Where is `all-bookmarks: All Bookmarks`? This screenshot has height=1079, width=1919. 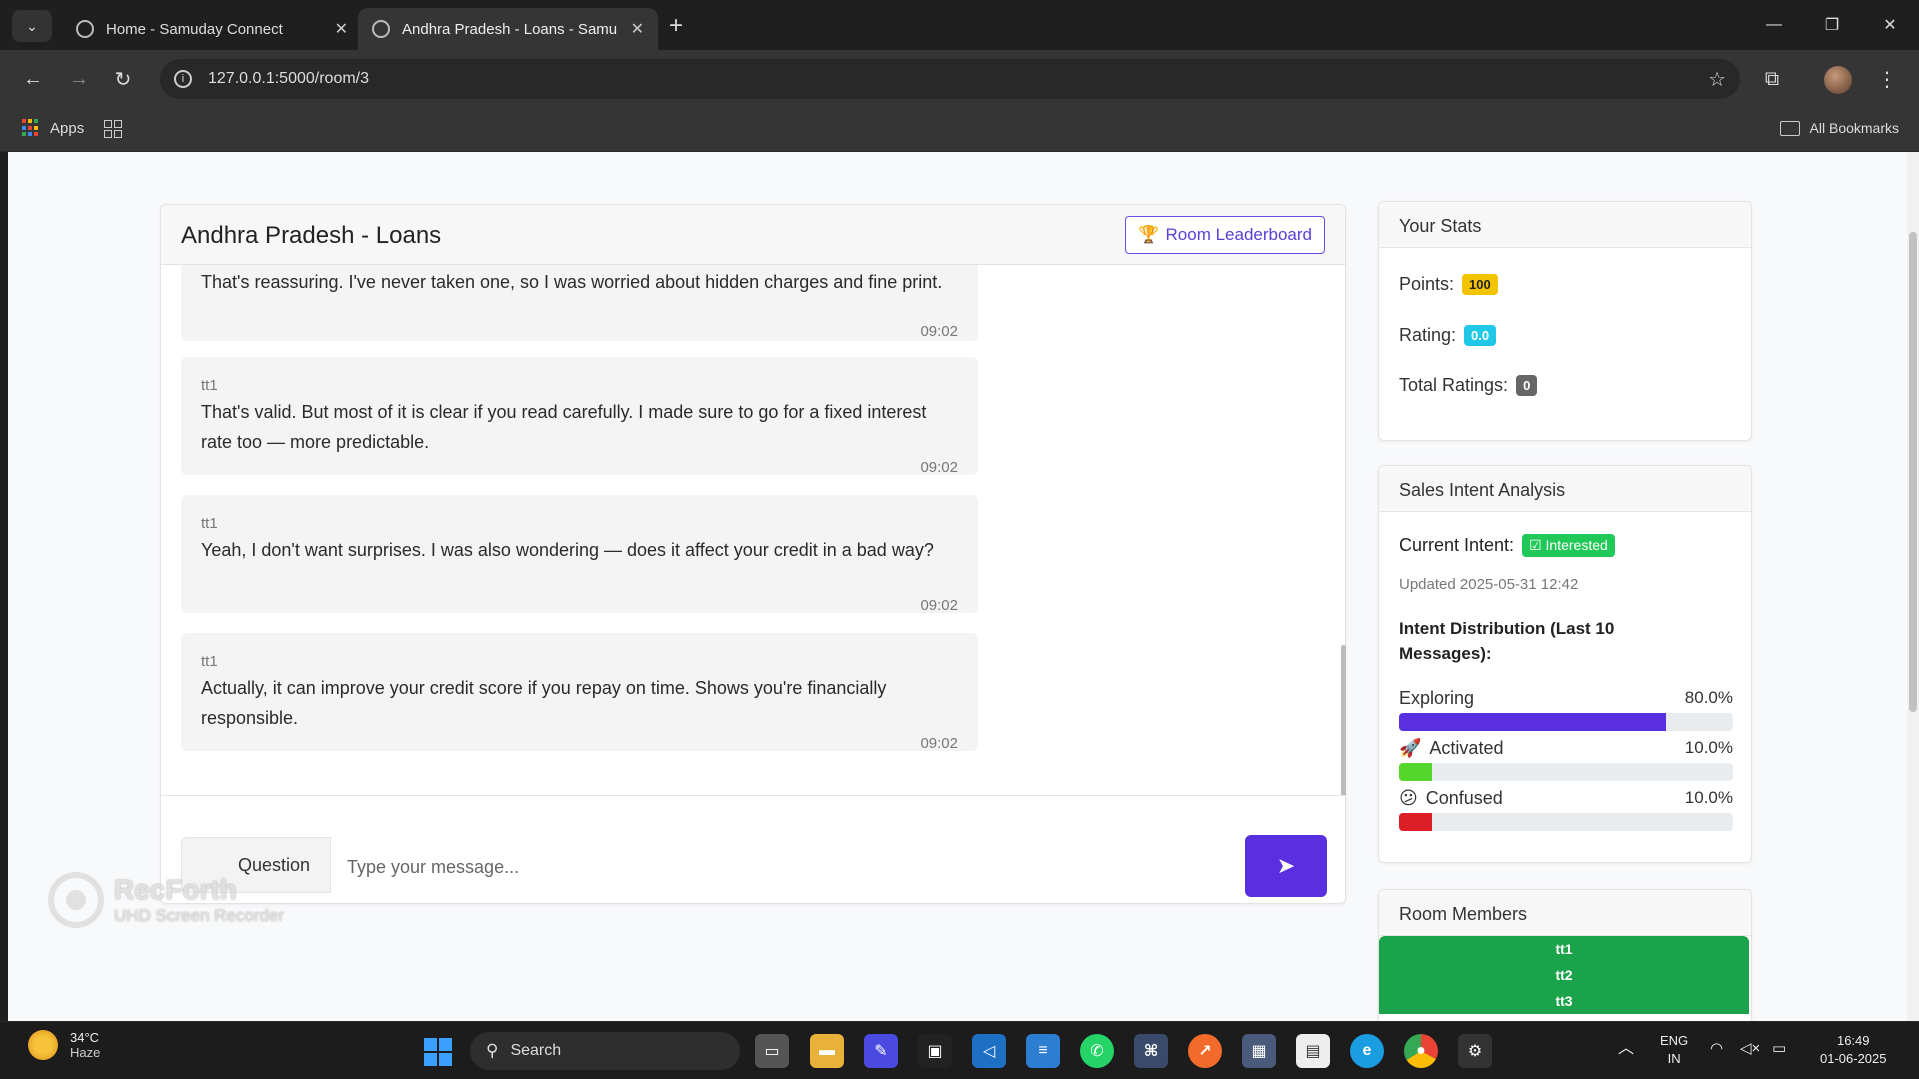
all-bookmarks: All Bookmarks is located at coordinates (1839, 128).